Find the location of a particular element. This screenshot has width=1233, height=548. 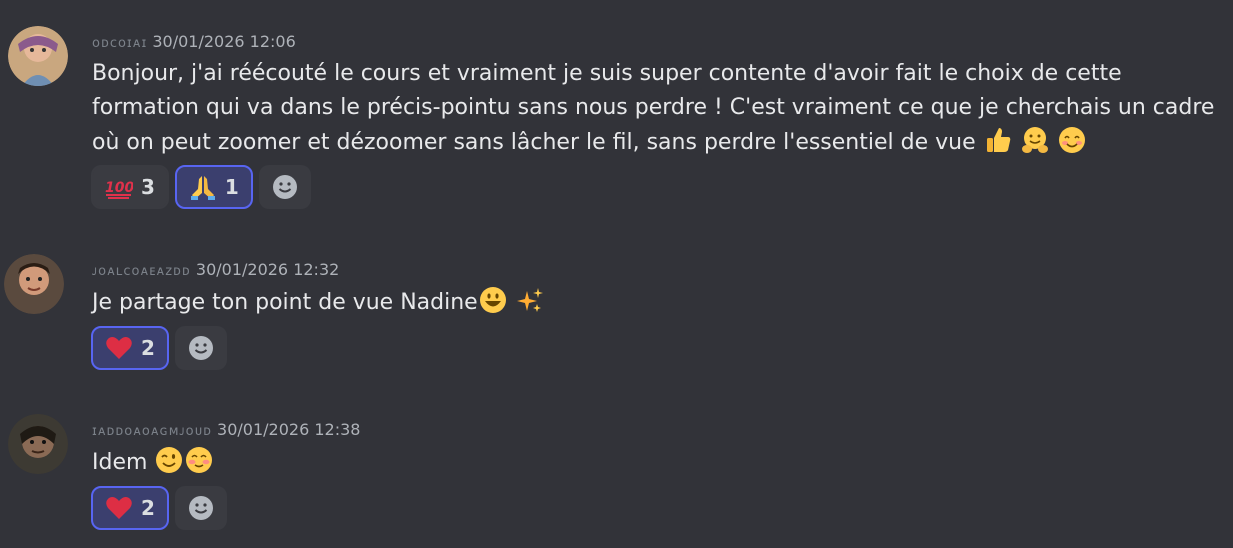

smiling-face-icon is located at coordinates (1072, 140).